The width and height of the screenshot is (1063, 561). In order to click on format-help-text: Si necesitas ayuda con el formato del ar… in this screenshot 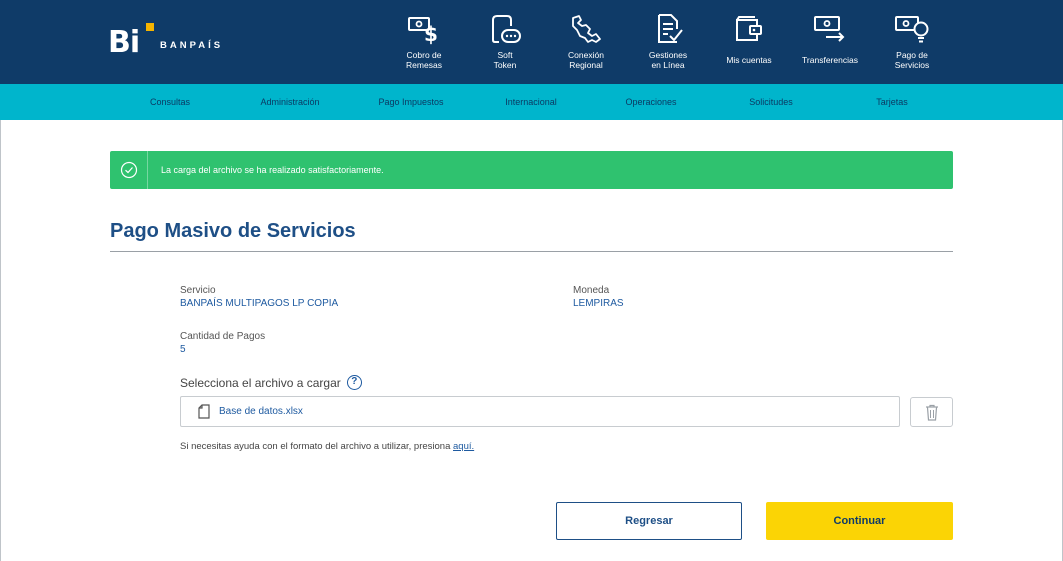, I will do `click(327, 446)`.